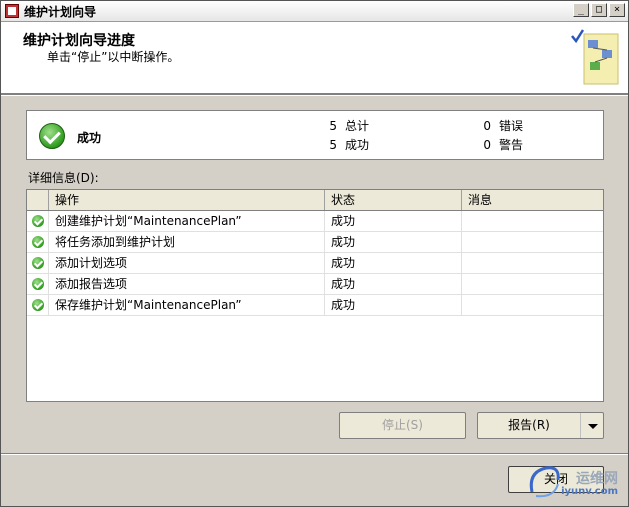  I want to click on minimize-button: _, so click(581, 10).